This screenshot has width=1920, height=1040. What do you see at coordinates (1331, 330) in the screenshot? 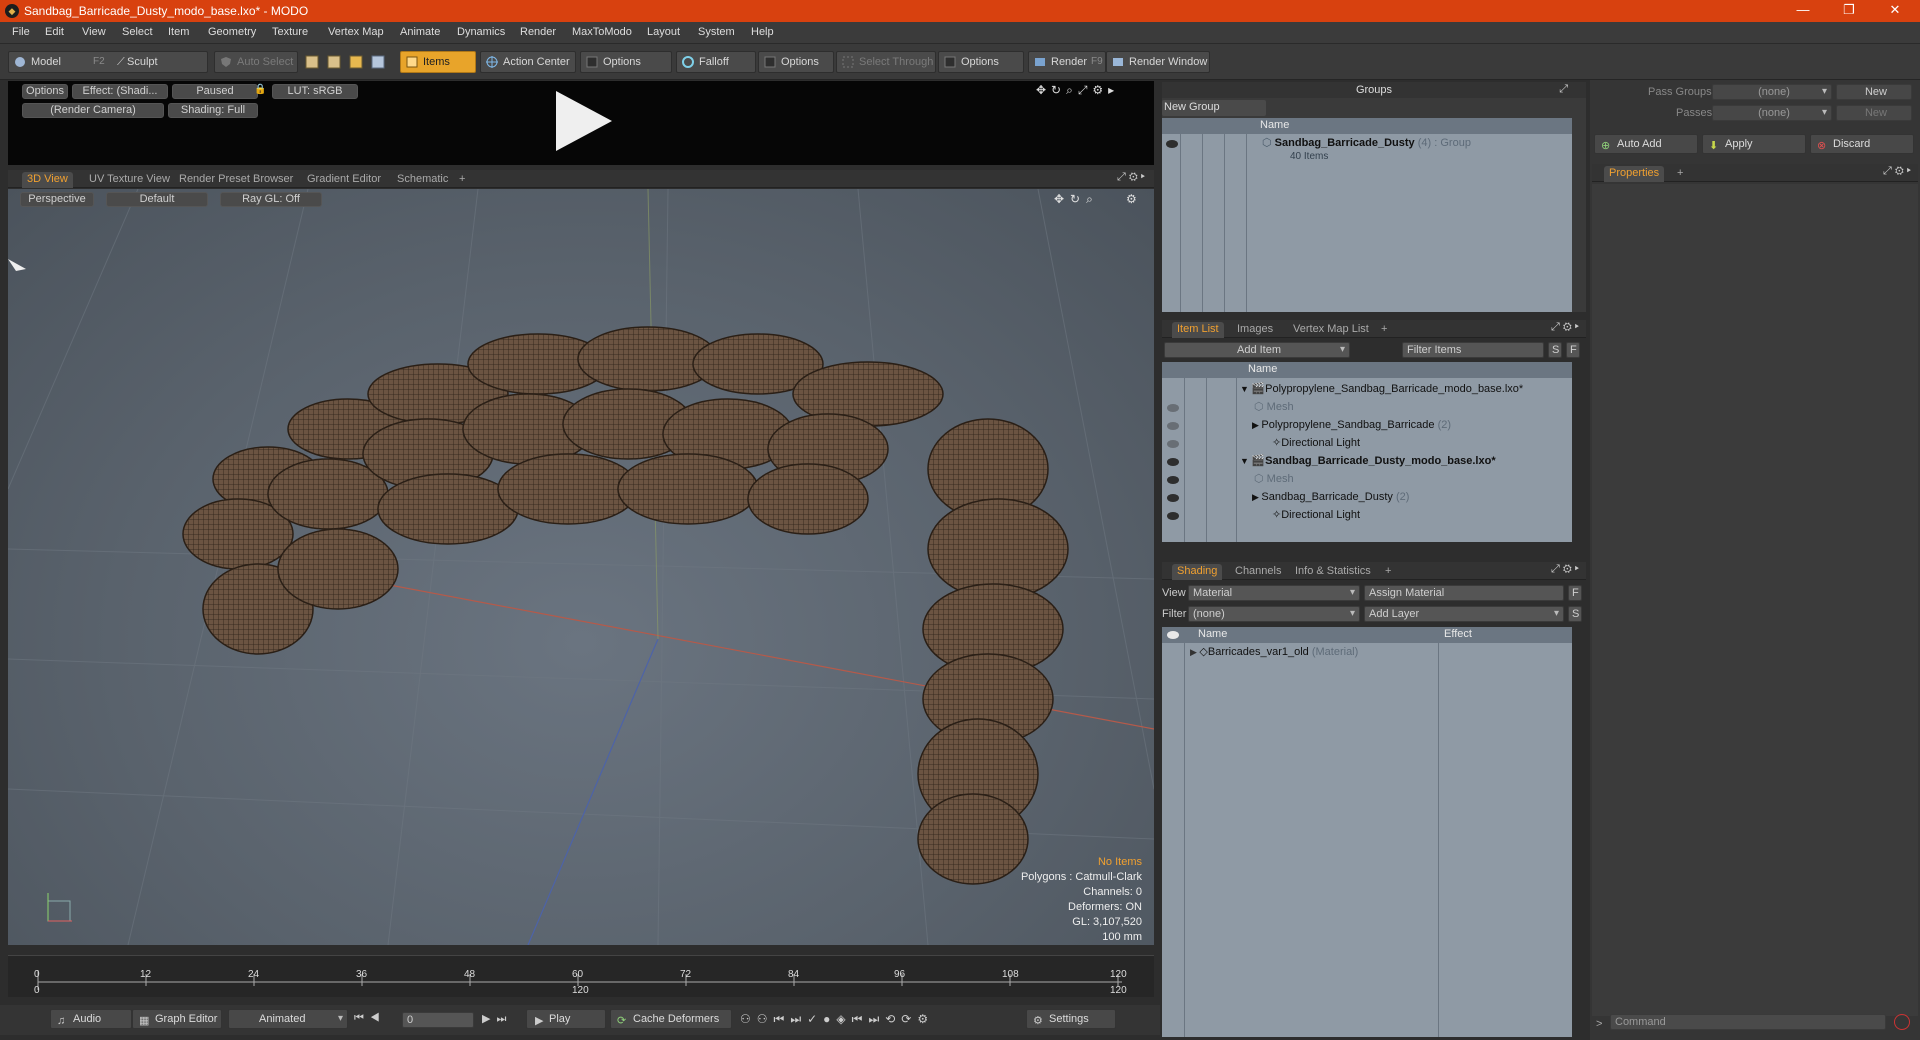
I see `tab-vertex-map-list: Vertex Map List` at bounding box center [1331, 330].